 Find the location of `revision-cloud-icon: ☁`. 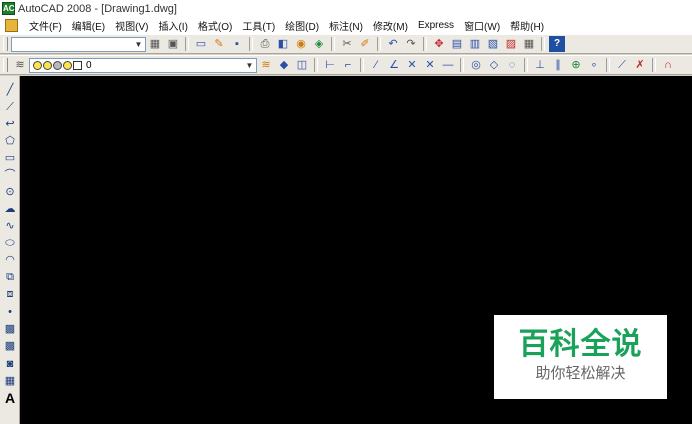

revision-cloud-icon: ☁ is located at coordinates (10, 209).